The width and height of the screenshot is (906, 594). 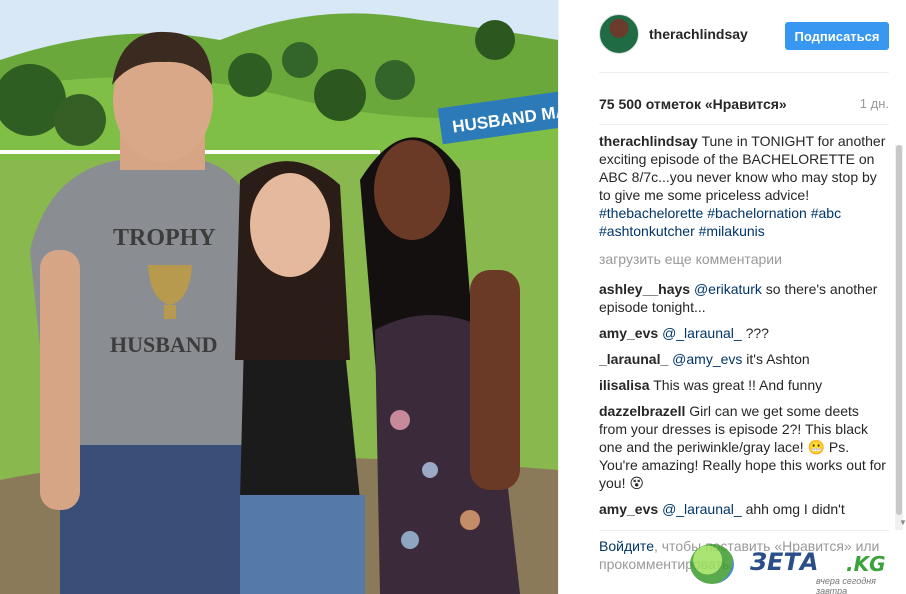 What do you see at coordinates (626, 546) in the screenshot?
I see `login-link: Войдите` at bounding box center [626, 546].